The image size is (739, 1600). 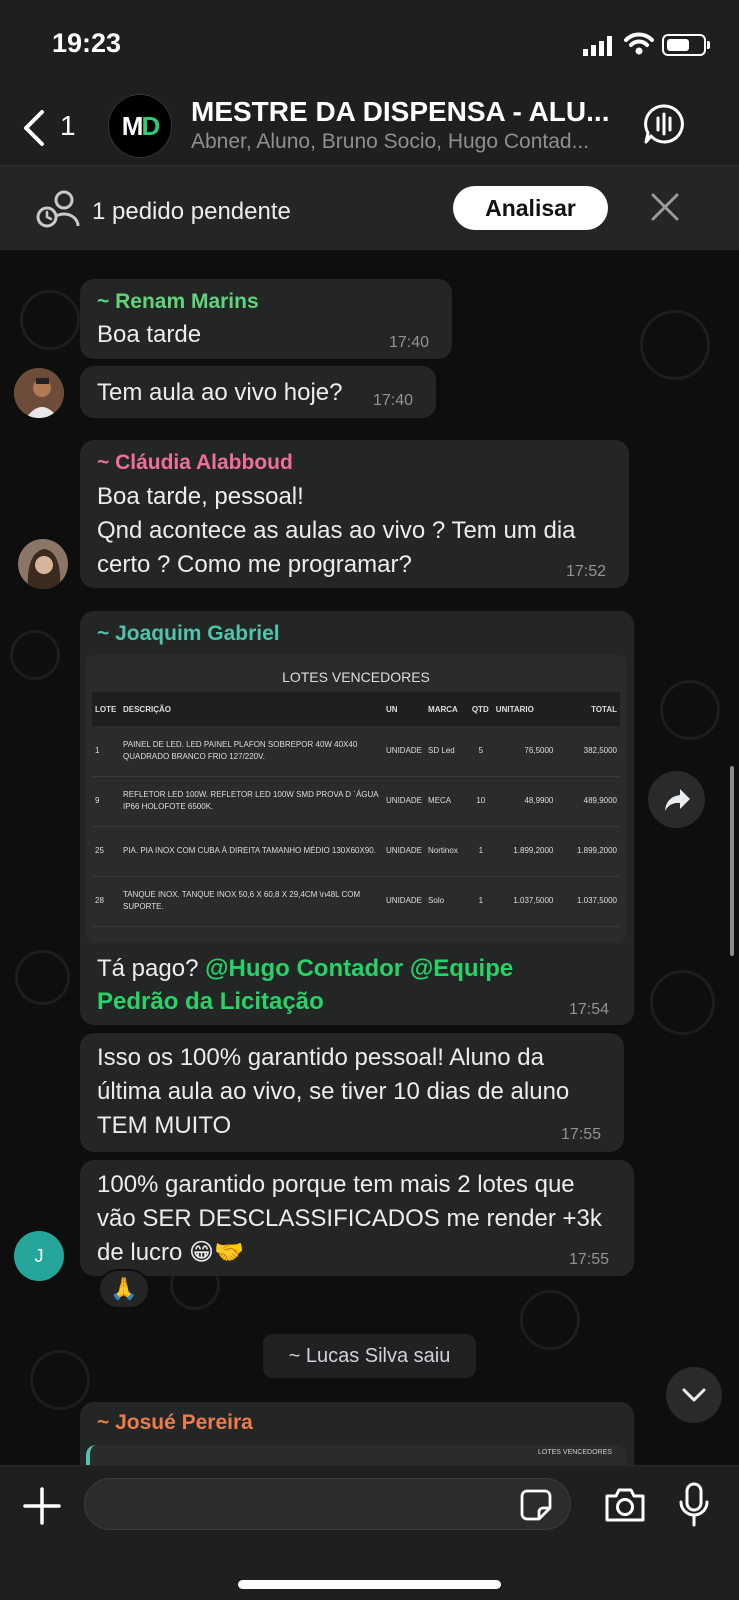 I want to click on message-input, so click(x=327, y=1504).